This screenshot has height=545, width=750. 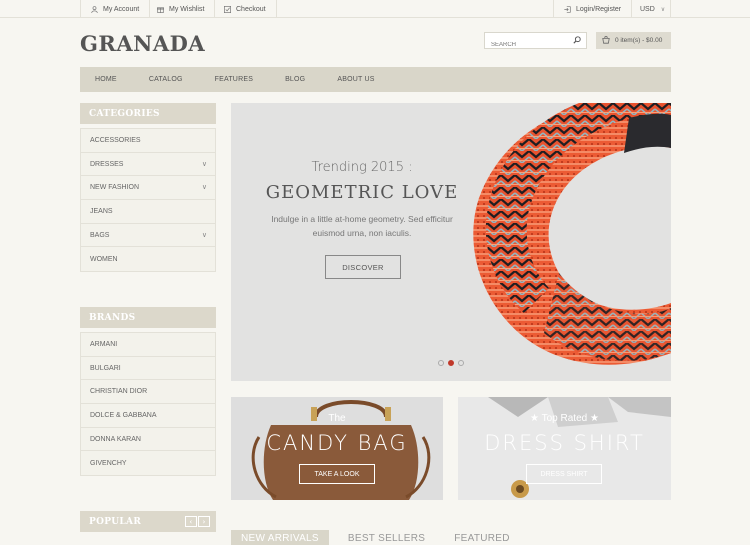 What do you see at coordinates (599, 9) in the screenshot?
I see `login-register-label: Login/Register` at bounding box center [599, 9].